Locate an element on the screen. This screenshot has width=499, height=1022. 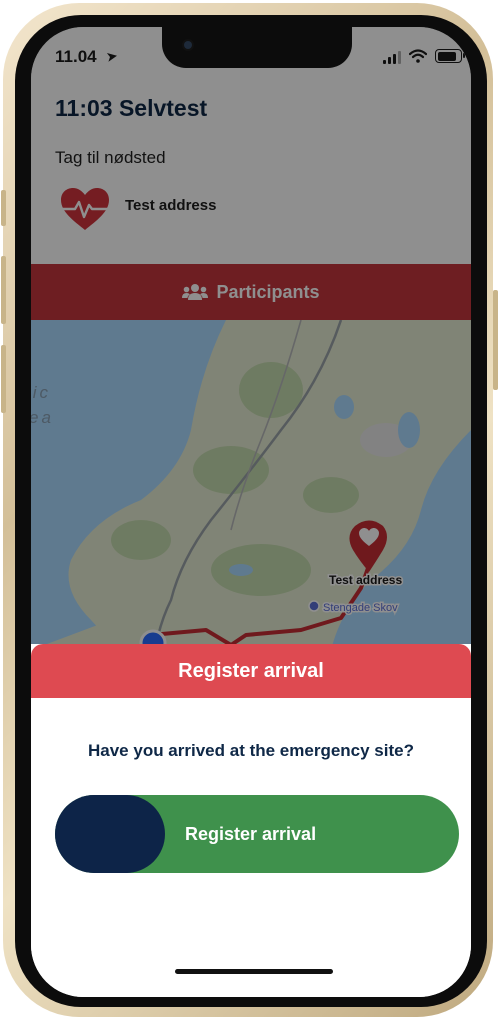
address-label: Test address is located at coordinates (171, 205).